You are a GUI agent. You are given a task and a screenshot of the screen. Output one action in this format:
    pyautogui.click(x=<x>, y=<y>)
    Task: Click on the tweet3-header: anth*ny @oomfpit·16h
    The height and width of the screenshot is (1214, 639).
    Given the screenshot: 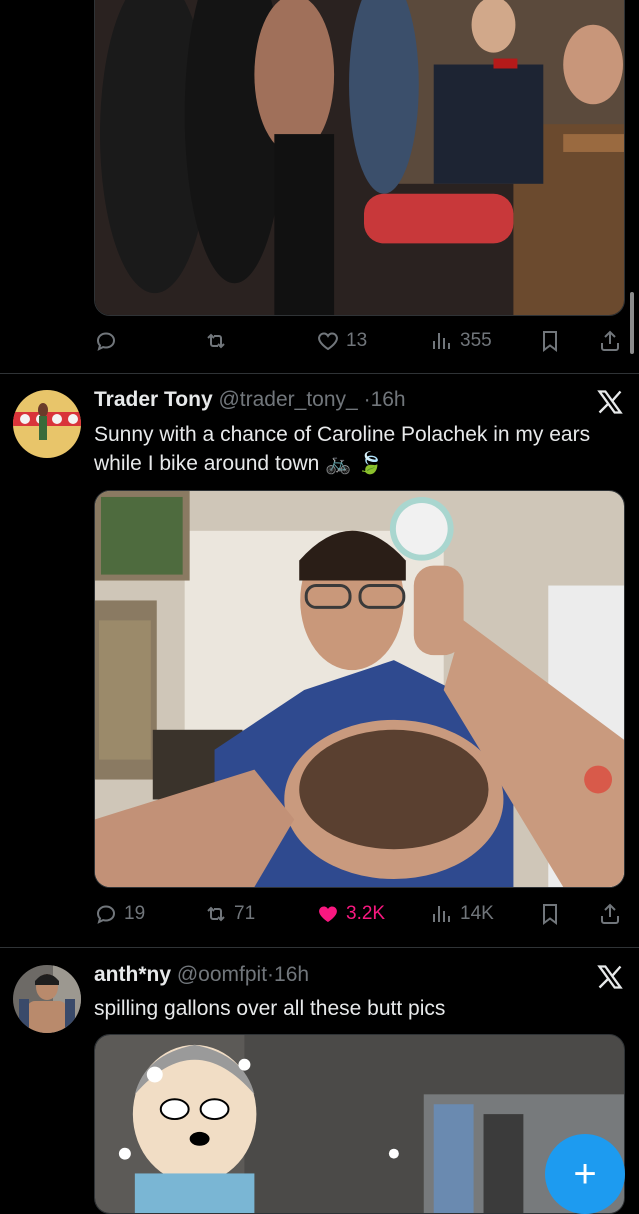 What is the action you would take?
    pyautogui.click(x=201, y=975)
    